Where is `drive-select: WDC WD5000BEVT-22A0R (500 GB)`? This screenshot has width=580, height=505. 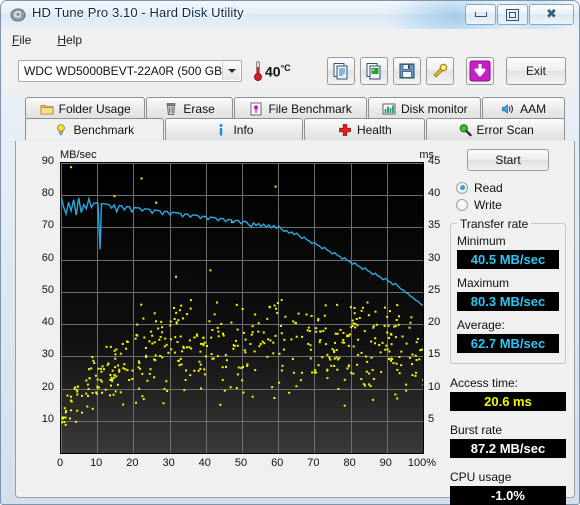 drive-select: WDC WD5000BEVT-22A0R (500 GB) is located at coordinates (130, 71).